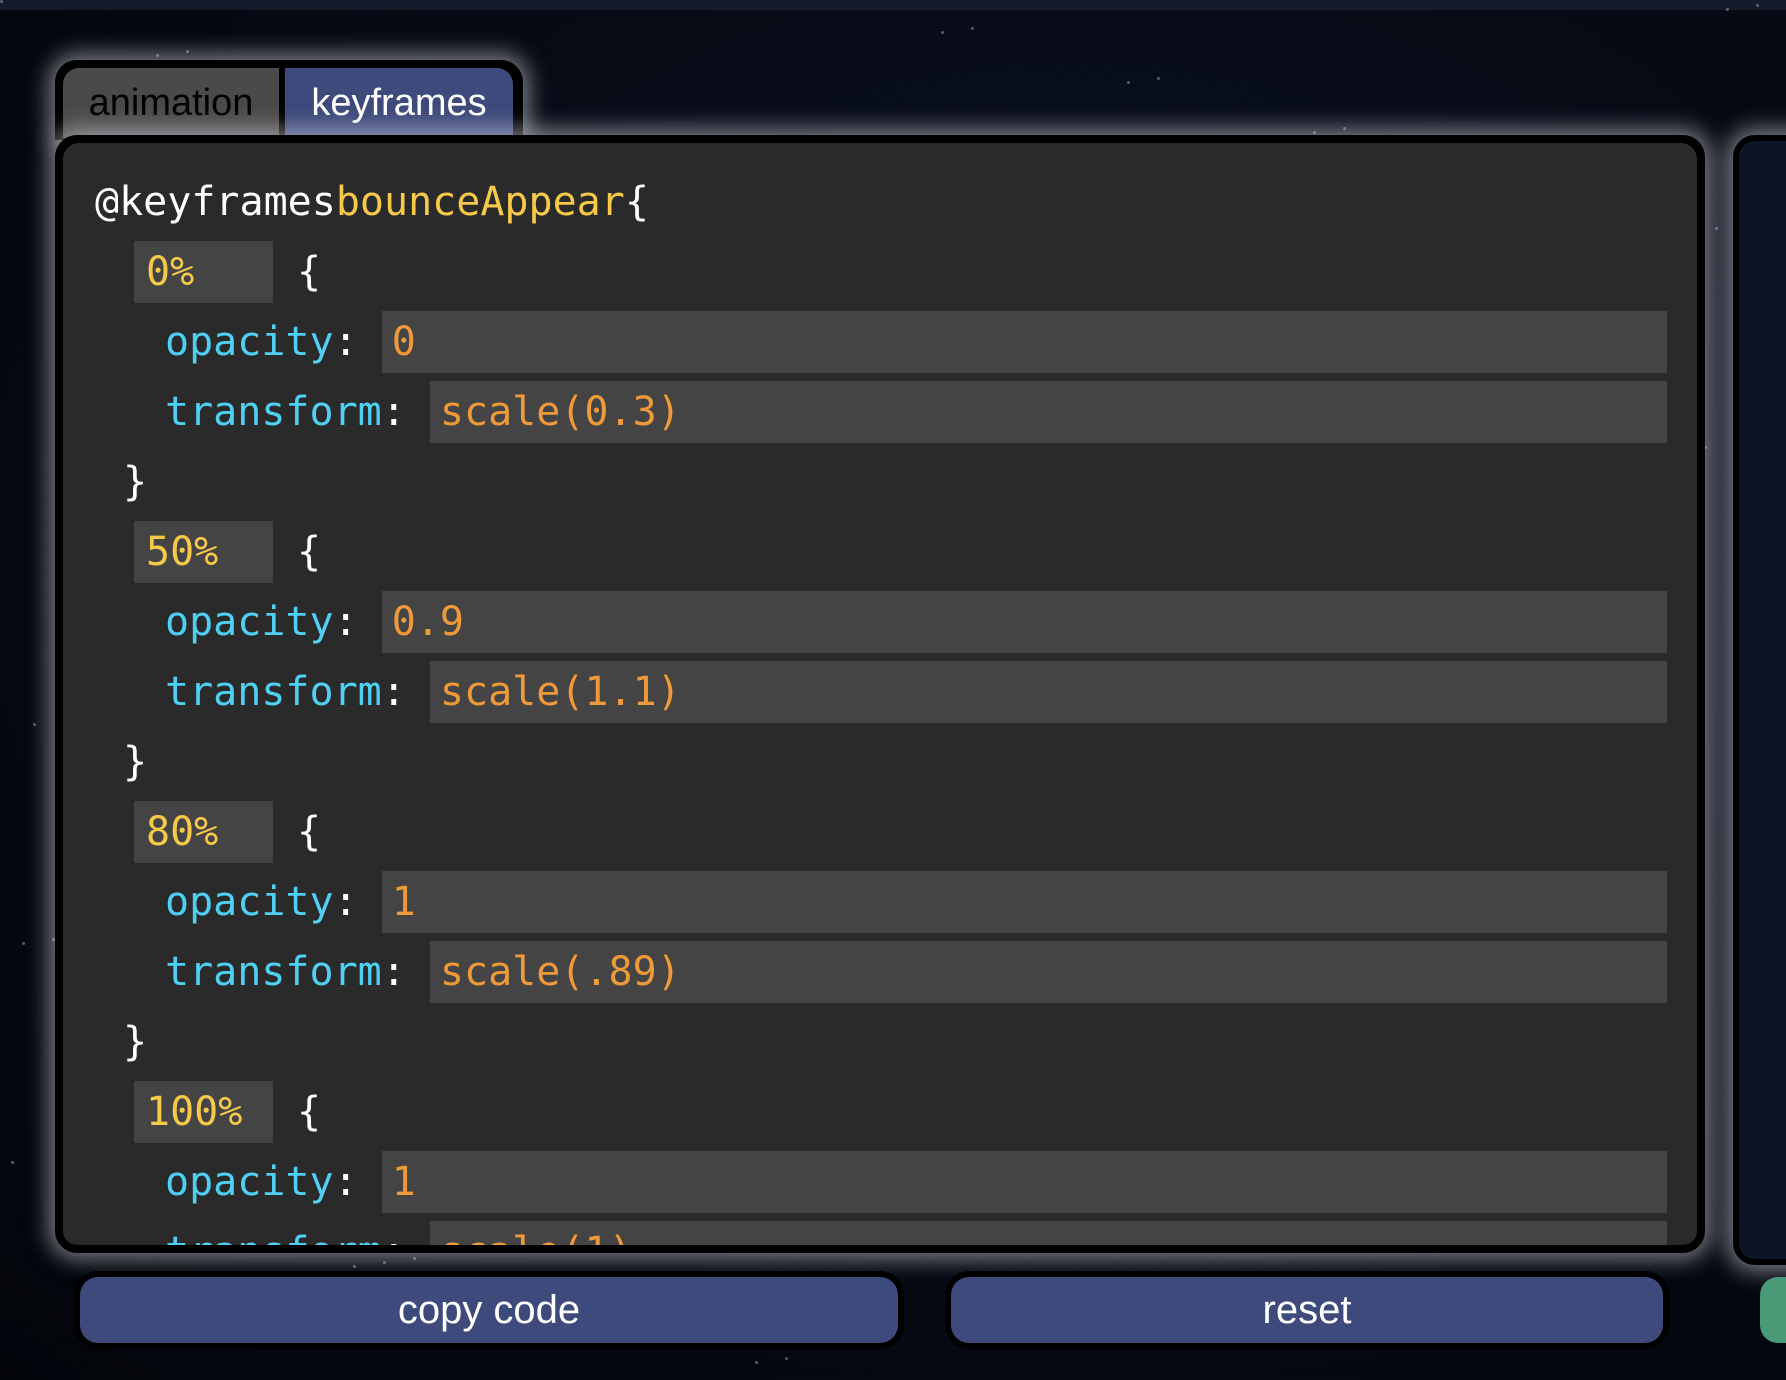 This screenshot has width=1786, height=1380. Describe the element at coordinates (893, 5) in the screenshot. I see `top-bar` at that location.